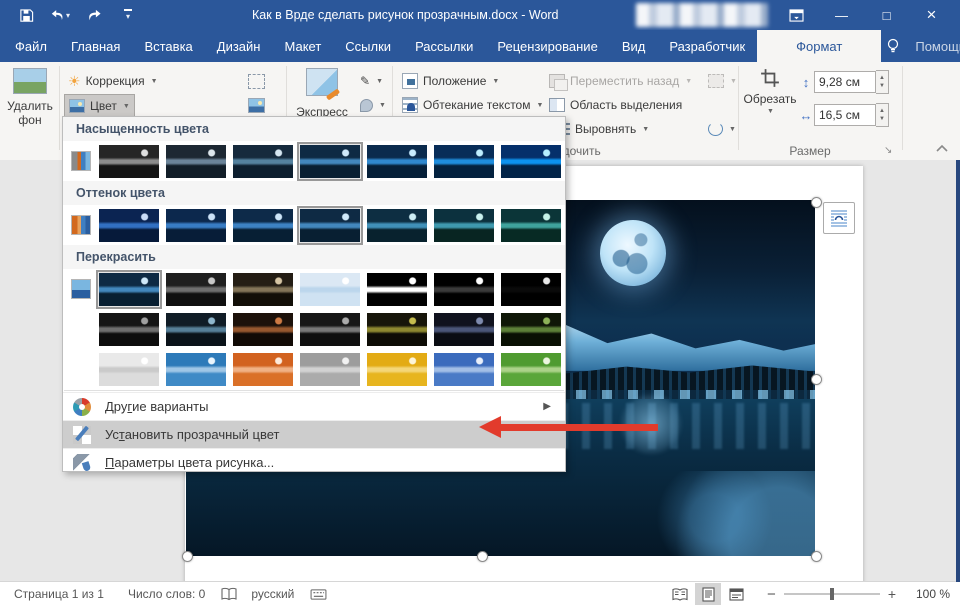 Image resolution: width=960 pixels, height=606 pixels. What do you see at coordinates (736, 594) in the screenshot?
I see `web-layout-button` at bounding box center [736, 594].